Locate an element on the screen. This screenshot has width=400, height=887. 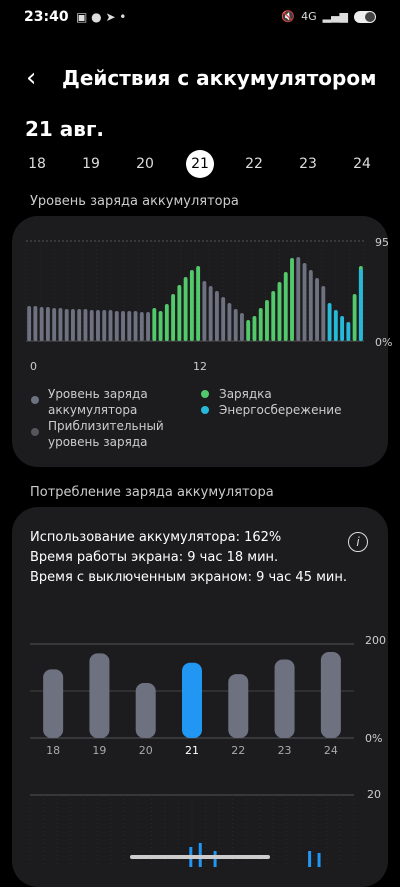
day-tab: 19 is located at coordinates (91, 164).